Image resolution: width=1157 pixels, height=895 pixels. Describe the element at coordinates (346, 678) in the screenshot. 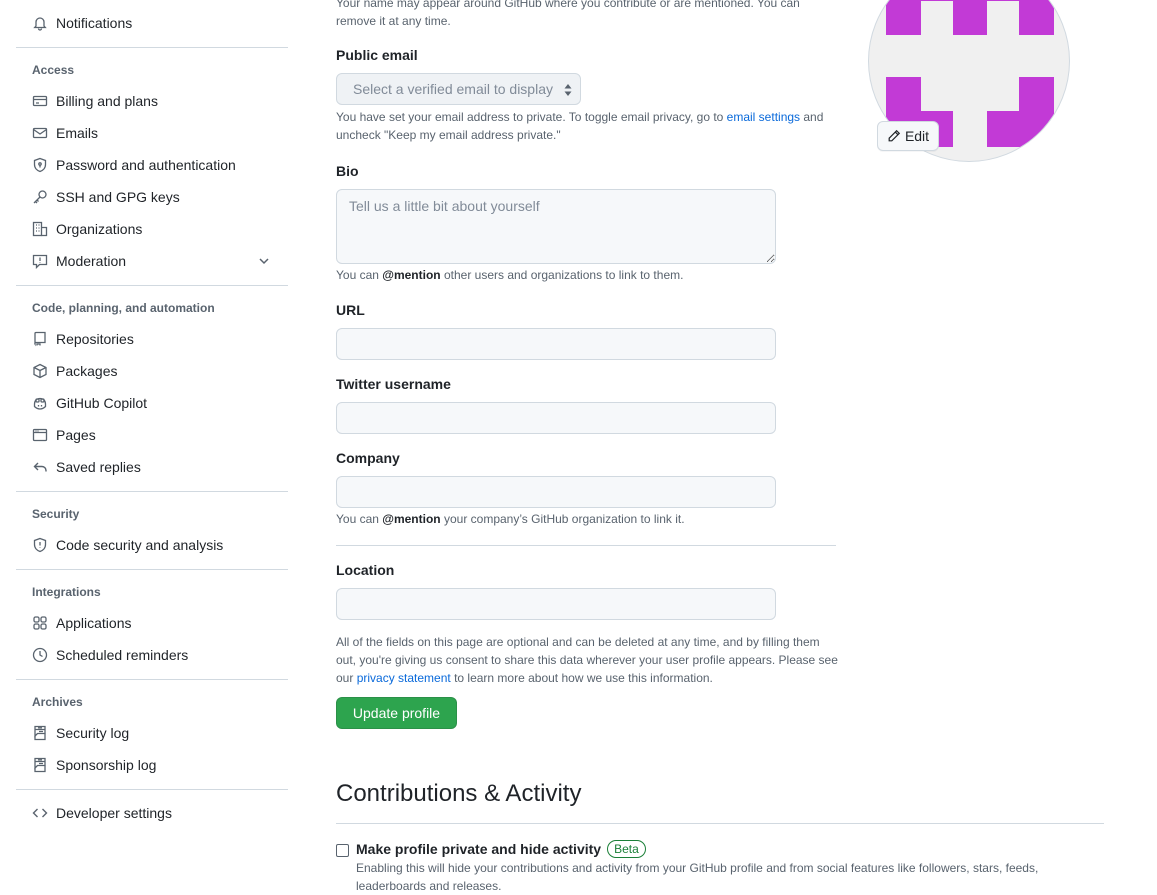

I see `consent-text: our` at that location.